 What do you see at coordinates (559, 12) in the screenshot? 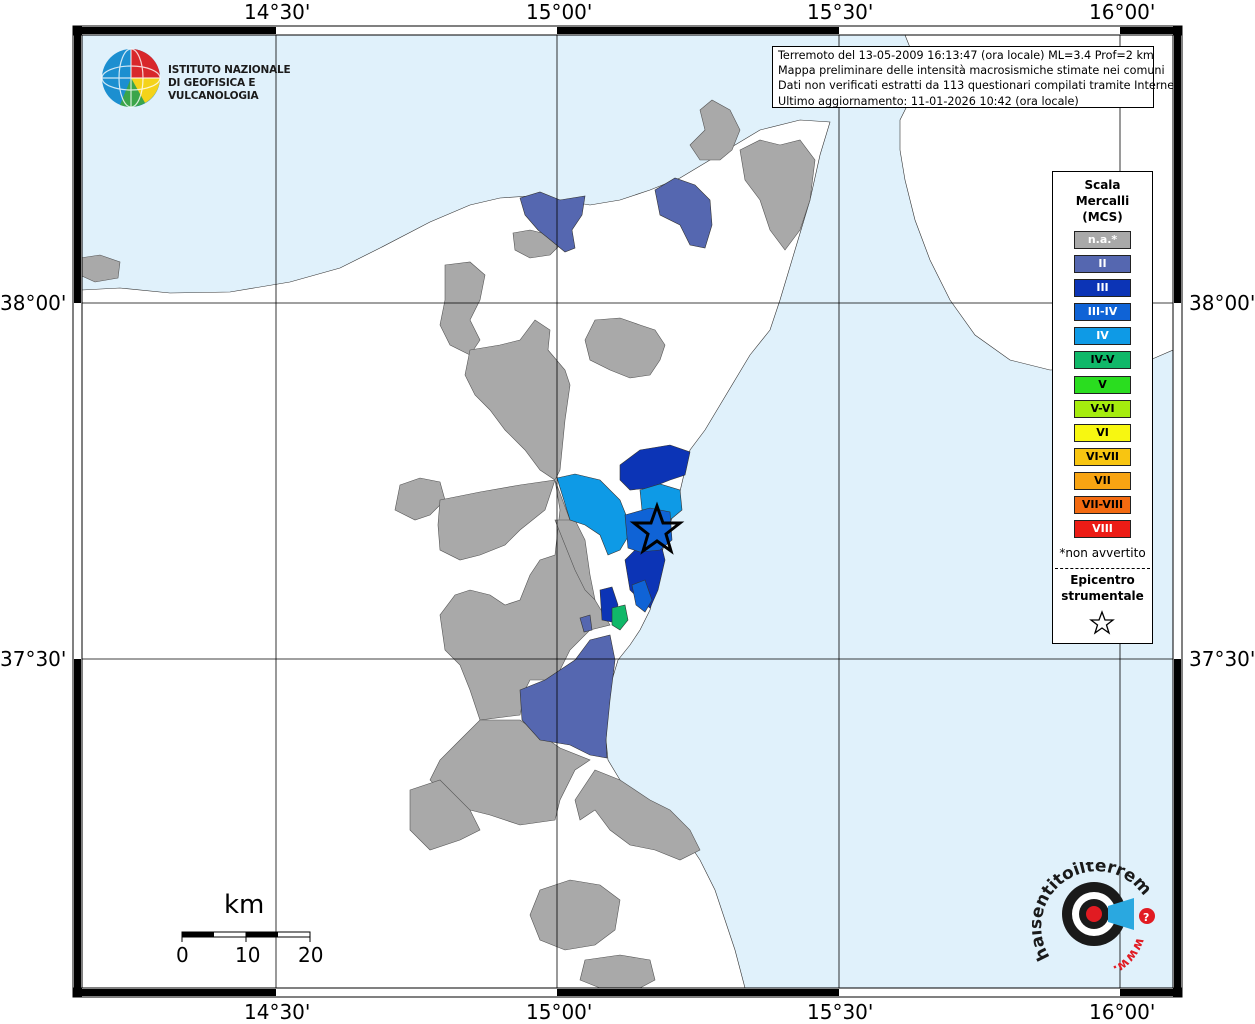
I see `lon-label-1500-top: 15°00'` at bounding box center [559, 12].